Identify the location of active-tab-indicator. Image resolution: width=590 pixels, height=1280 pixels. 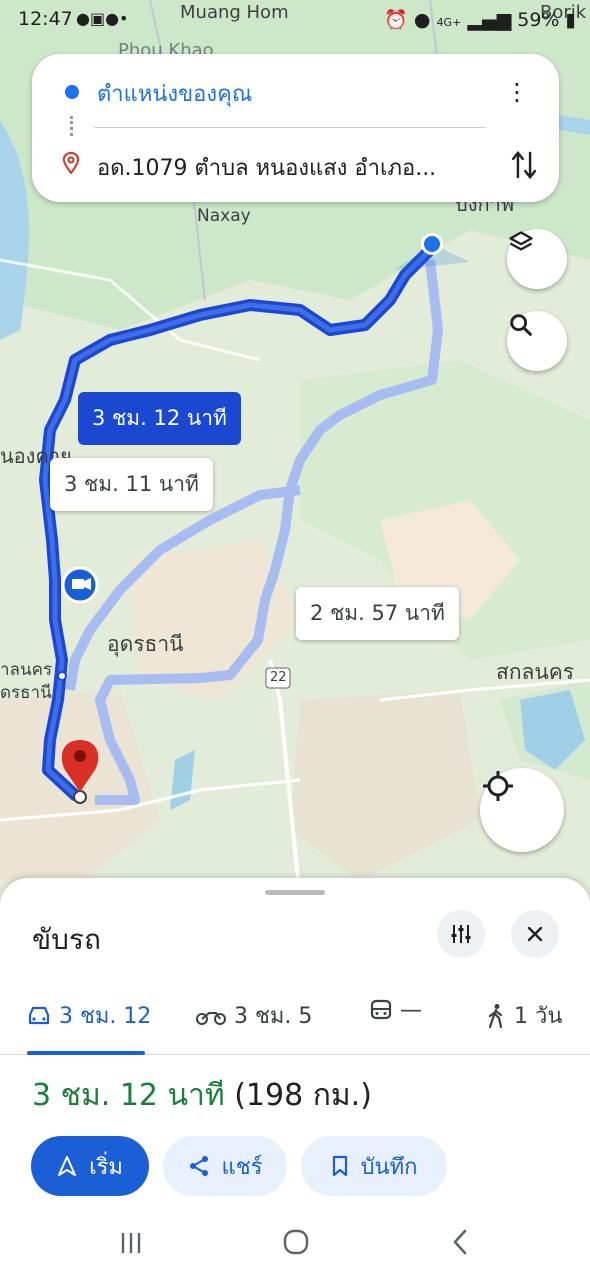
(86, 1053).